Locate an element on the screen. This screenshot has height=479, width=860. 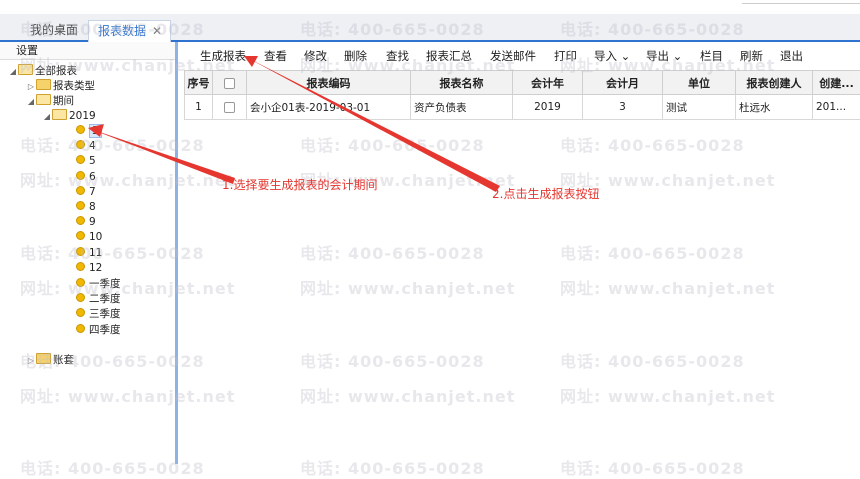
toolbar-button-label: 导出 is located at coordinates (657, 56).